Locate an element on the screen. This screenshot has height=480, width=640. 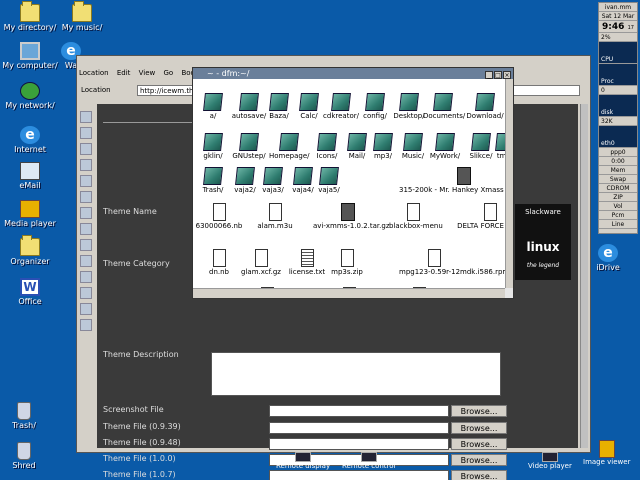
find-icon is located at coordinates (86, 277).